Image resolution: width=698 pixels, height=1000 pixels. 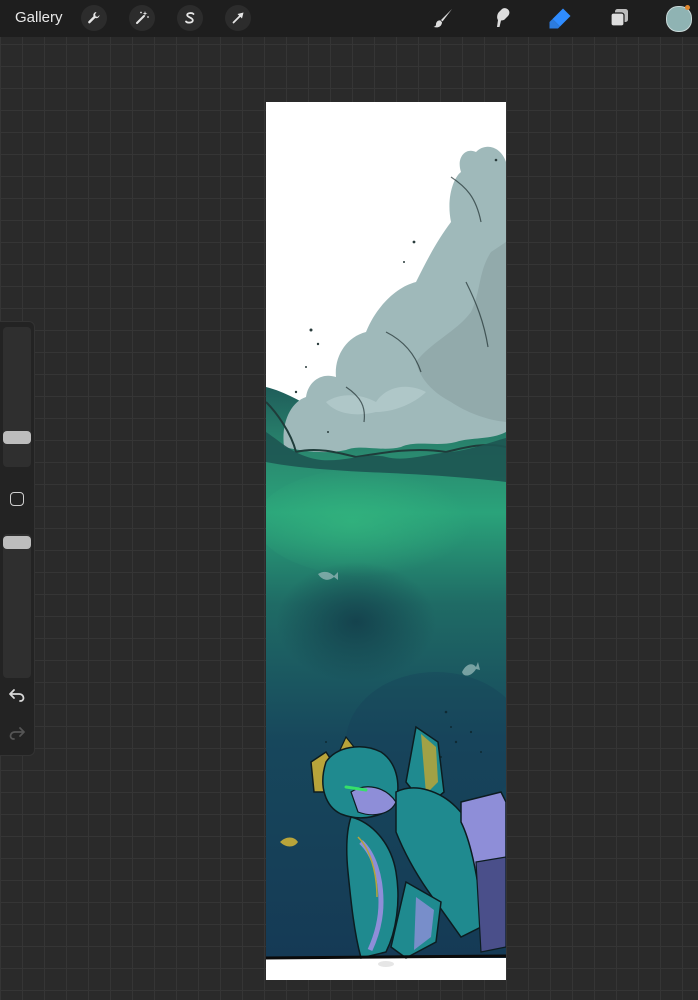 I want to click on gallery-button: Gallery, so click(x=39, y=17).